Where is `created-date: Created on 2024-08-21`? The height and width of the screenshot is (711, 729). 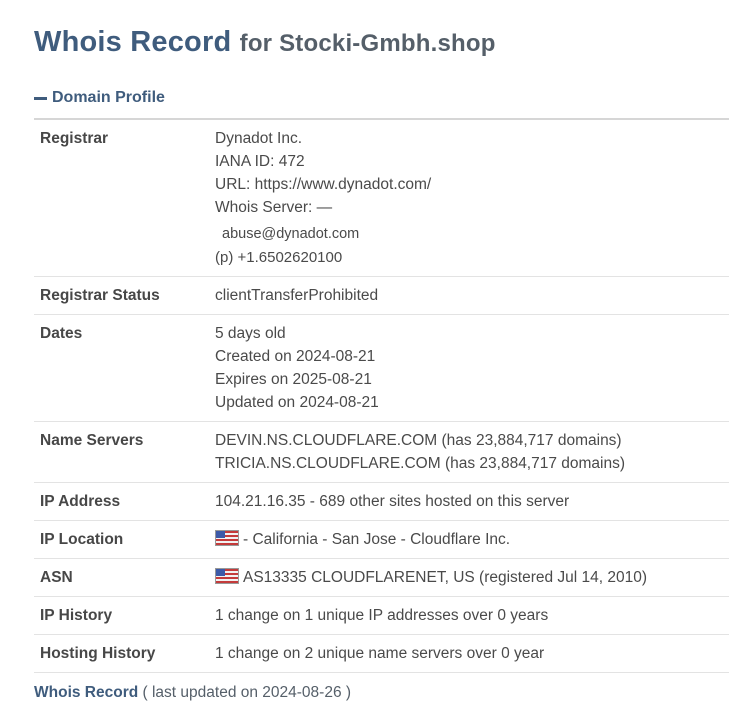 created-date: Created on 2024-08-21 is located at coordinates (295, 356).